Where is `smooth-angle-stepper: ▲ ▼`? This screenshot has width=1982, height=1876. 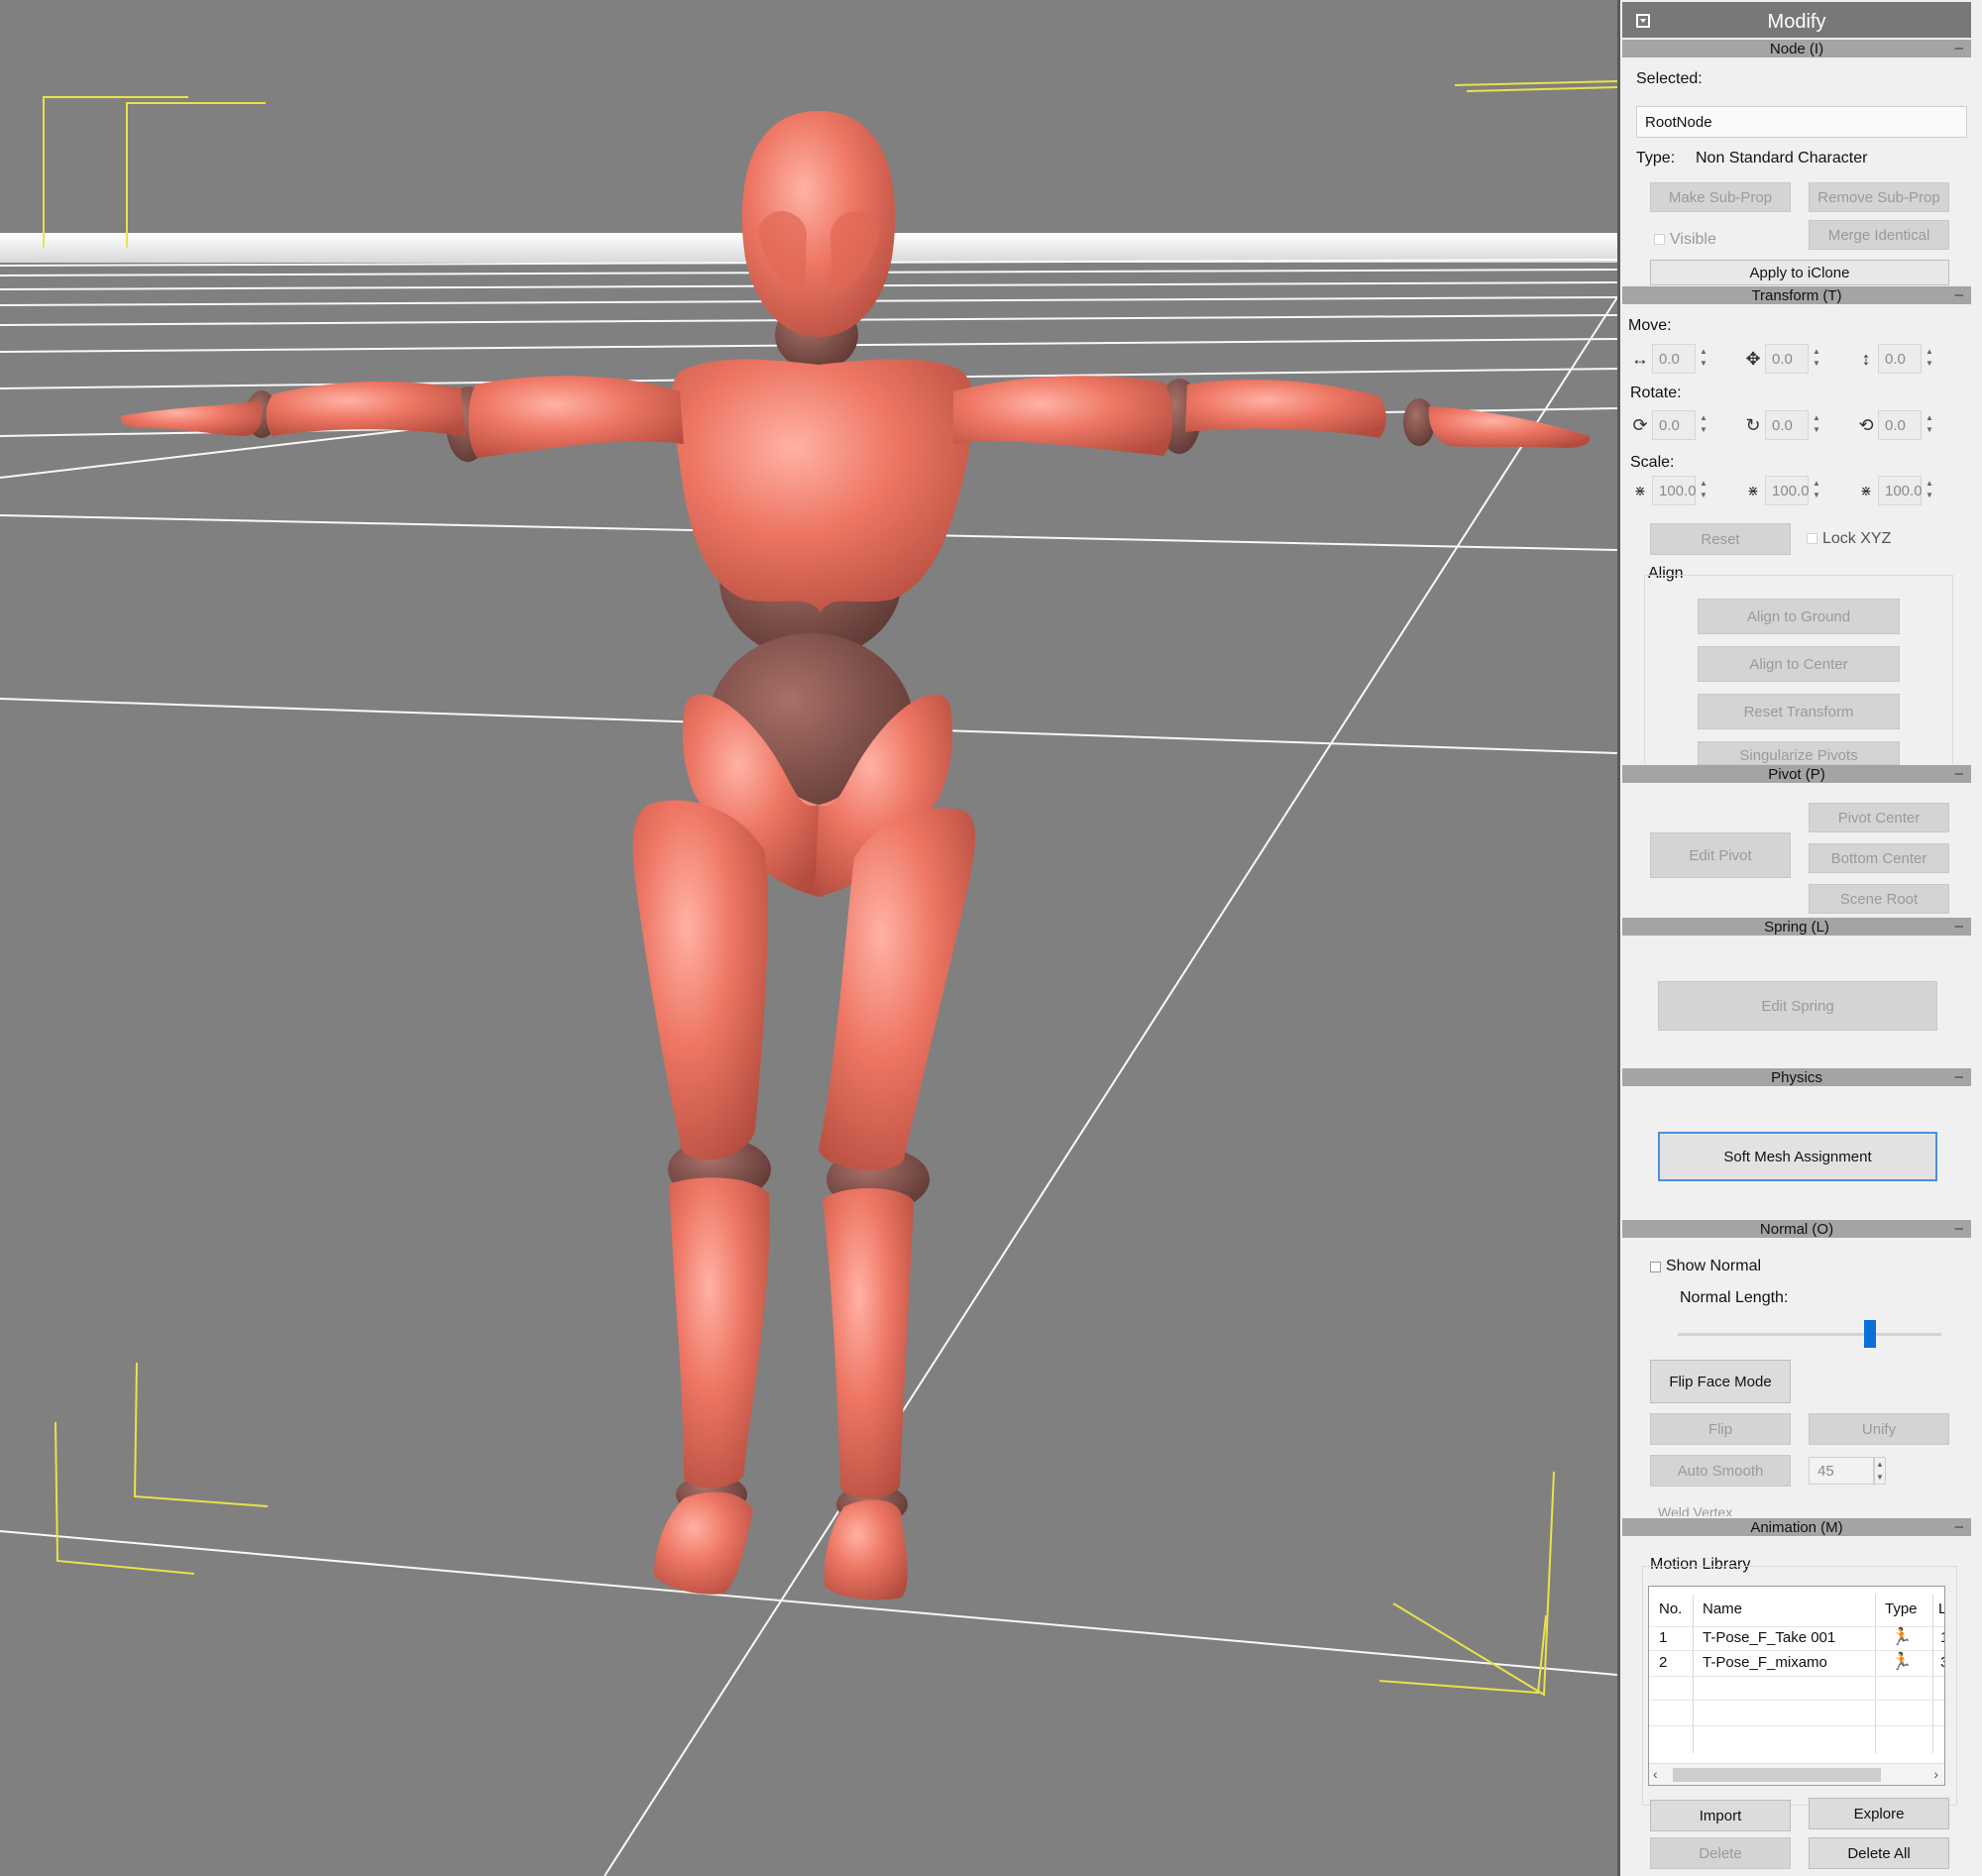 smooth-angle-stepper: ▲ ▼ is located at coordinates (1880, 1471).